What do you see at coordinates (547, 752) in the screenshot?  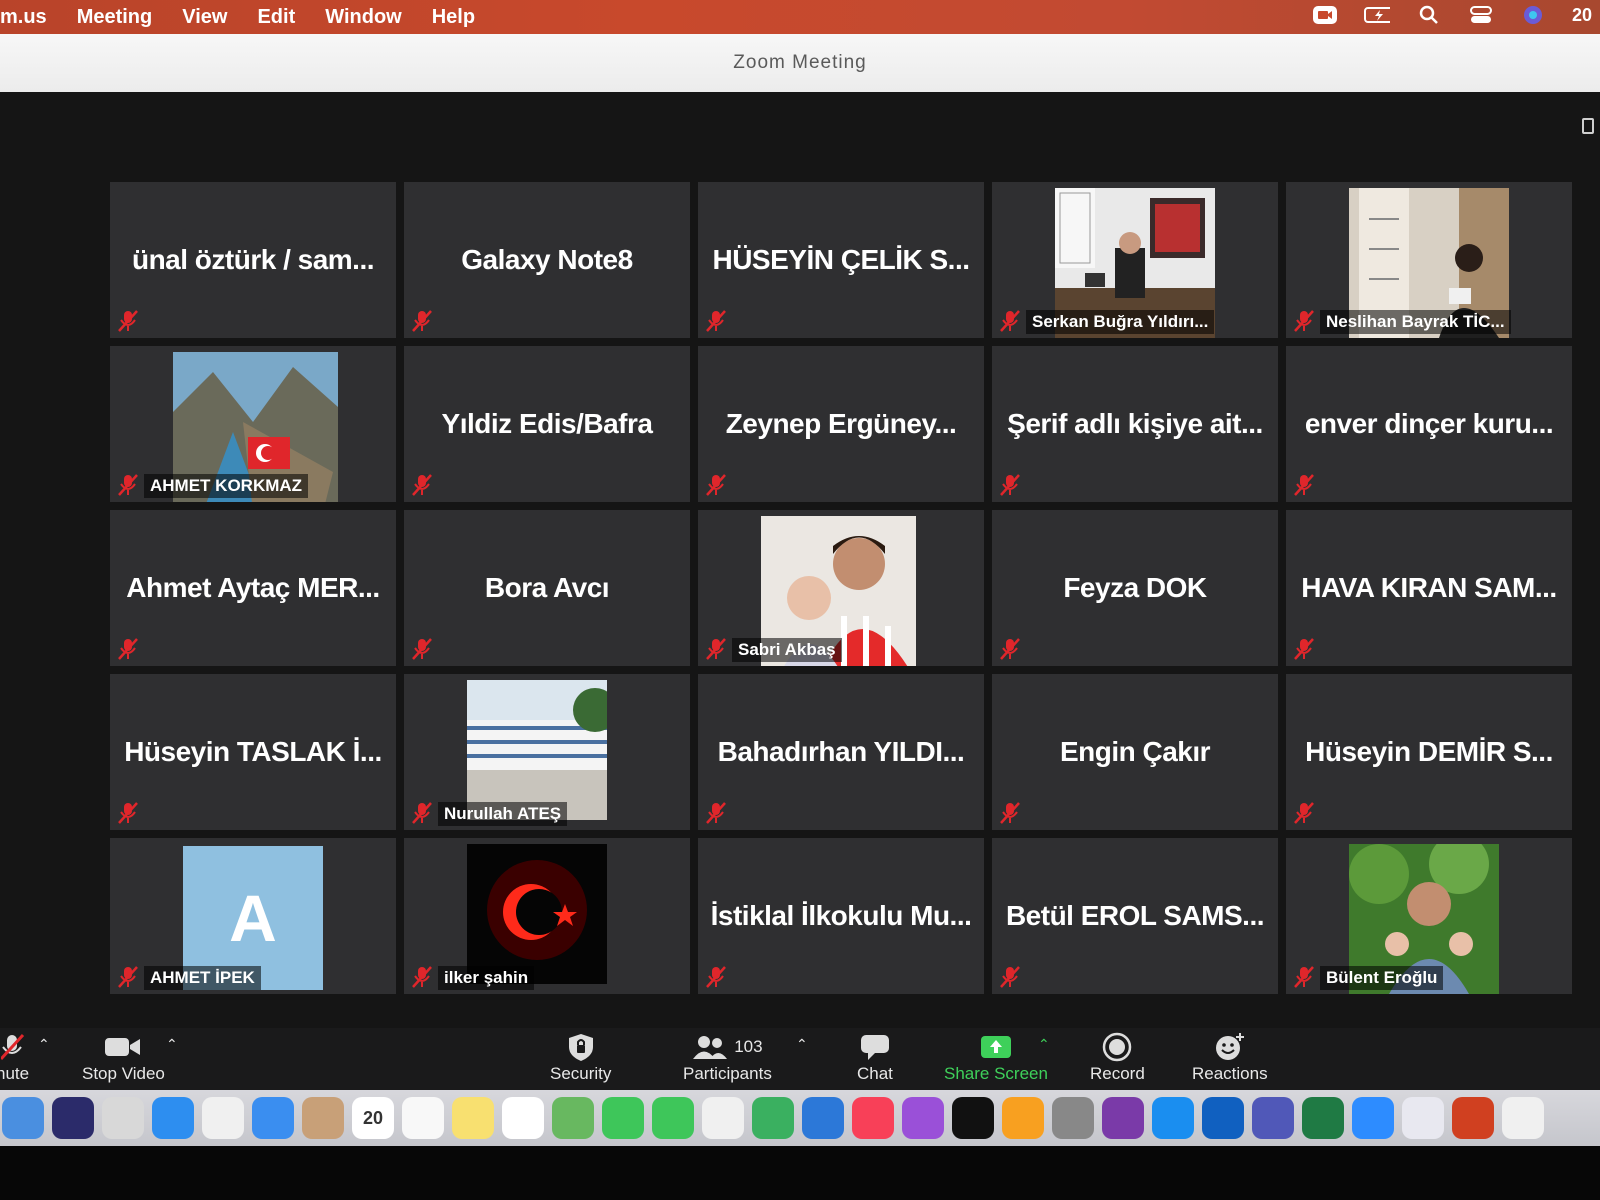 I see `participant-tile: Nurullah ATEŞ` at bounding box center [547, 752].